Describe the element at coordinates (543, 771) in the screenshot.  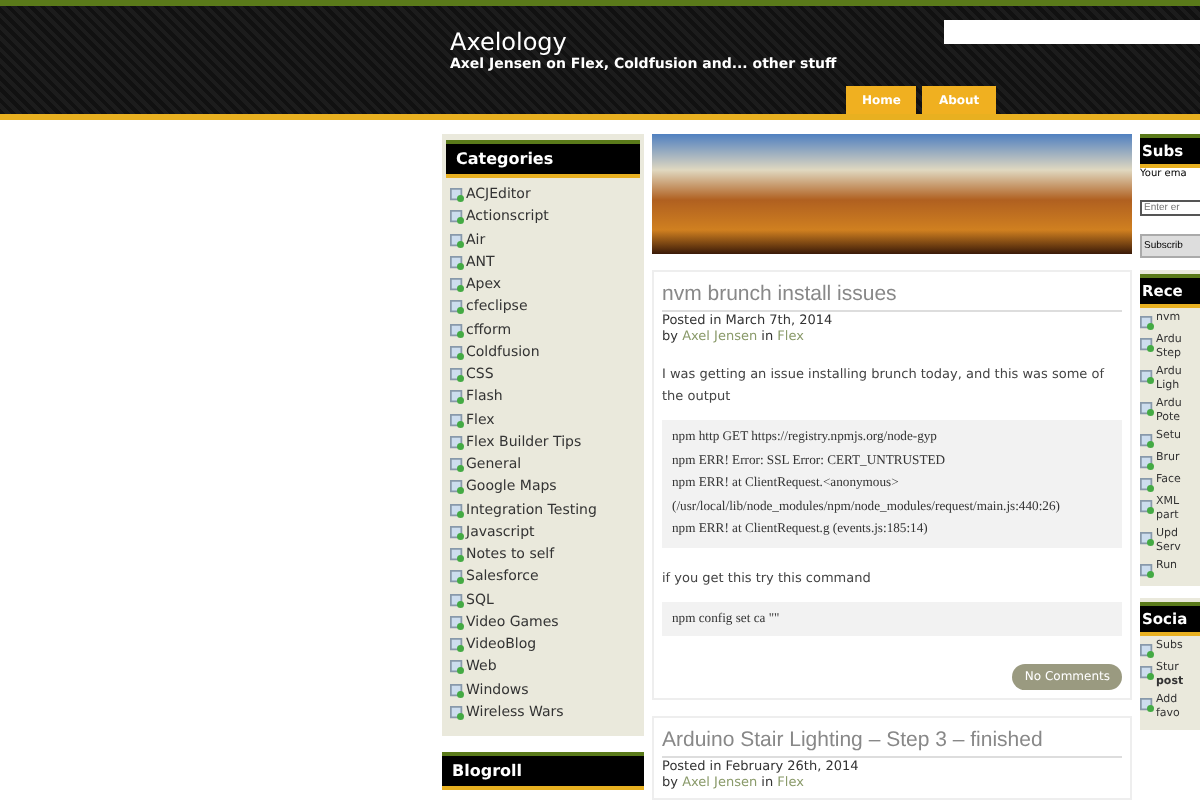
I see `panel-heading: Blogroll` at that location.